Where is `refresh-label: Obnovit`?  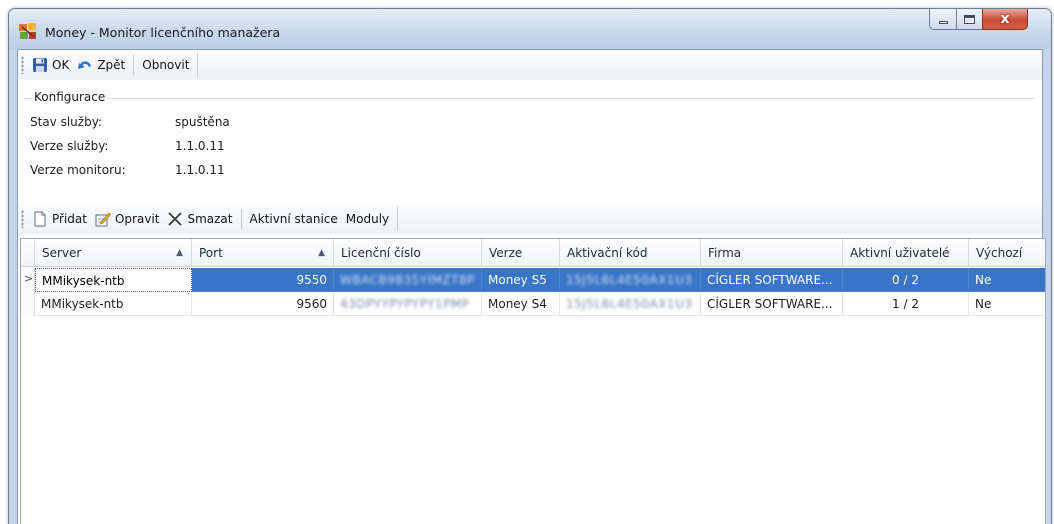 refresh-label: Obnovit is located at coordinates (166, 65).